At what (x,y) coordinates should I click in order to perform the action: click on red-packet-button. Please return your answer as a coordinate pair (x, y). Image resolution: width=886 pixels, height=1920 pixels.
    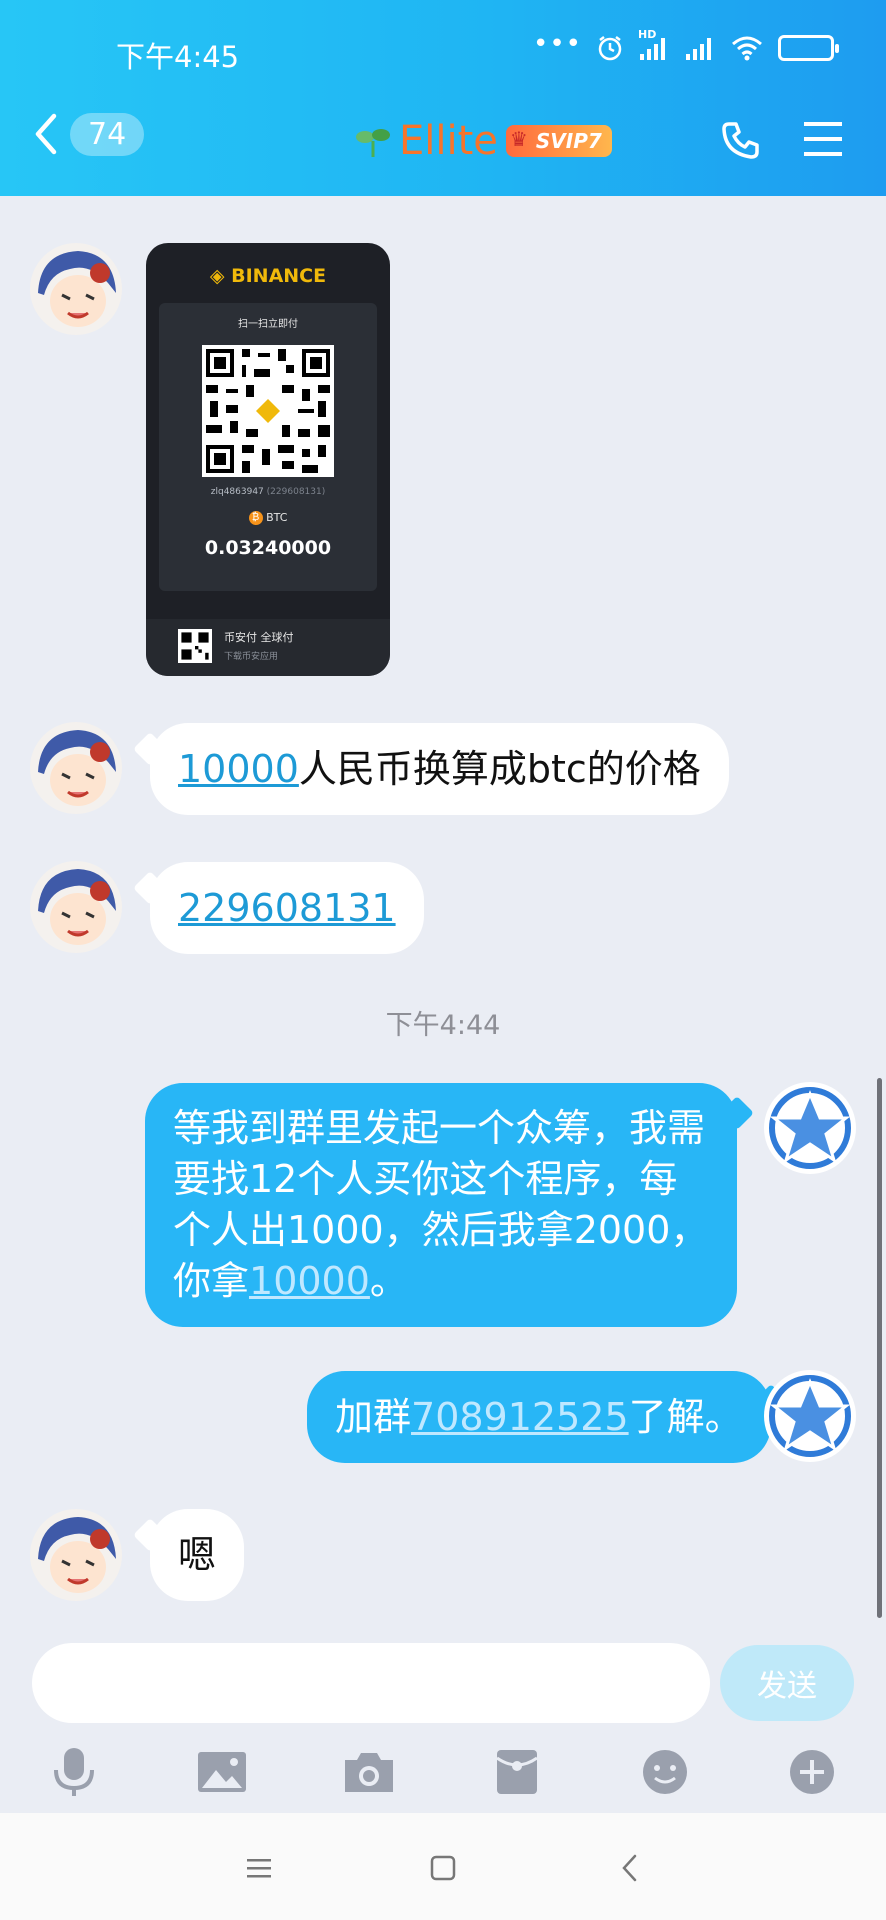
    Looking at the image, I should click on (517, 1772).